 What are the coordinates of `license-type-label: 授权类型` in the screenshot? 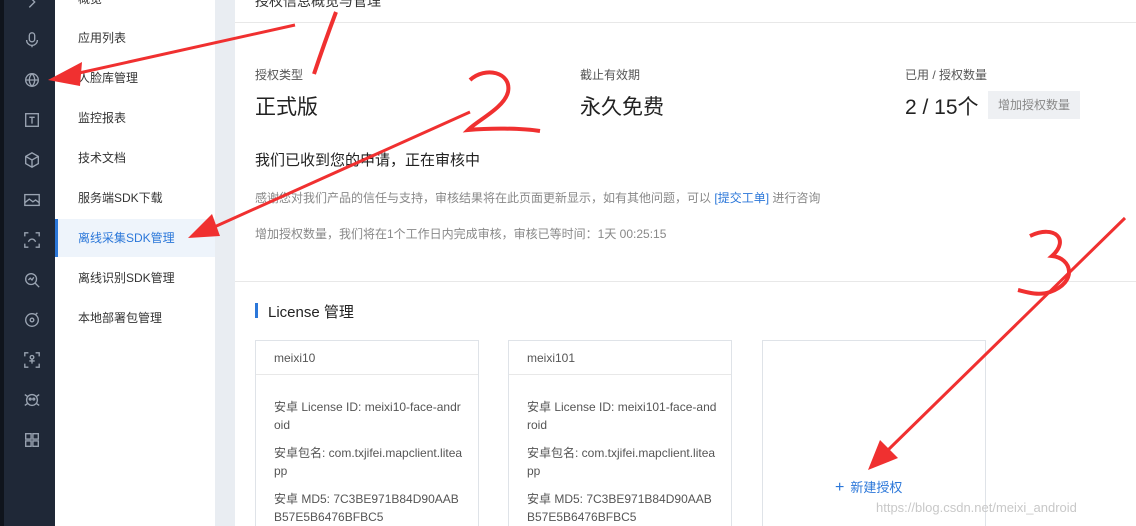 It's located at (279, 75).